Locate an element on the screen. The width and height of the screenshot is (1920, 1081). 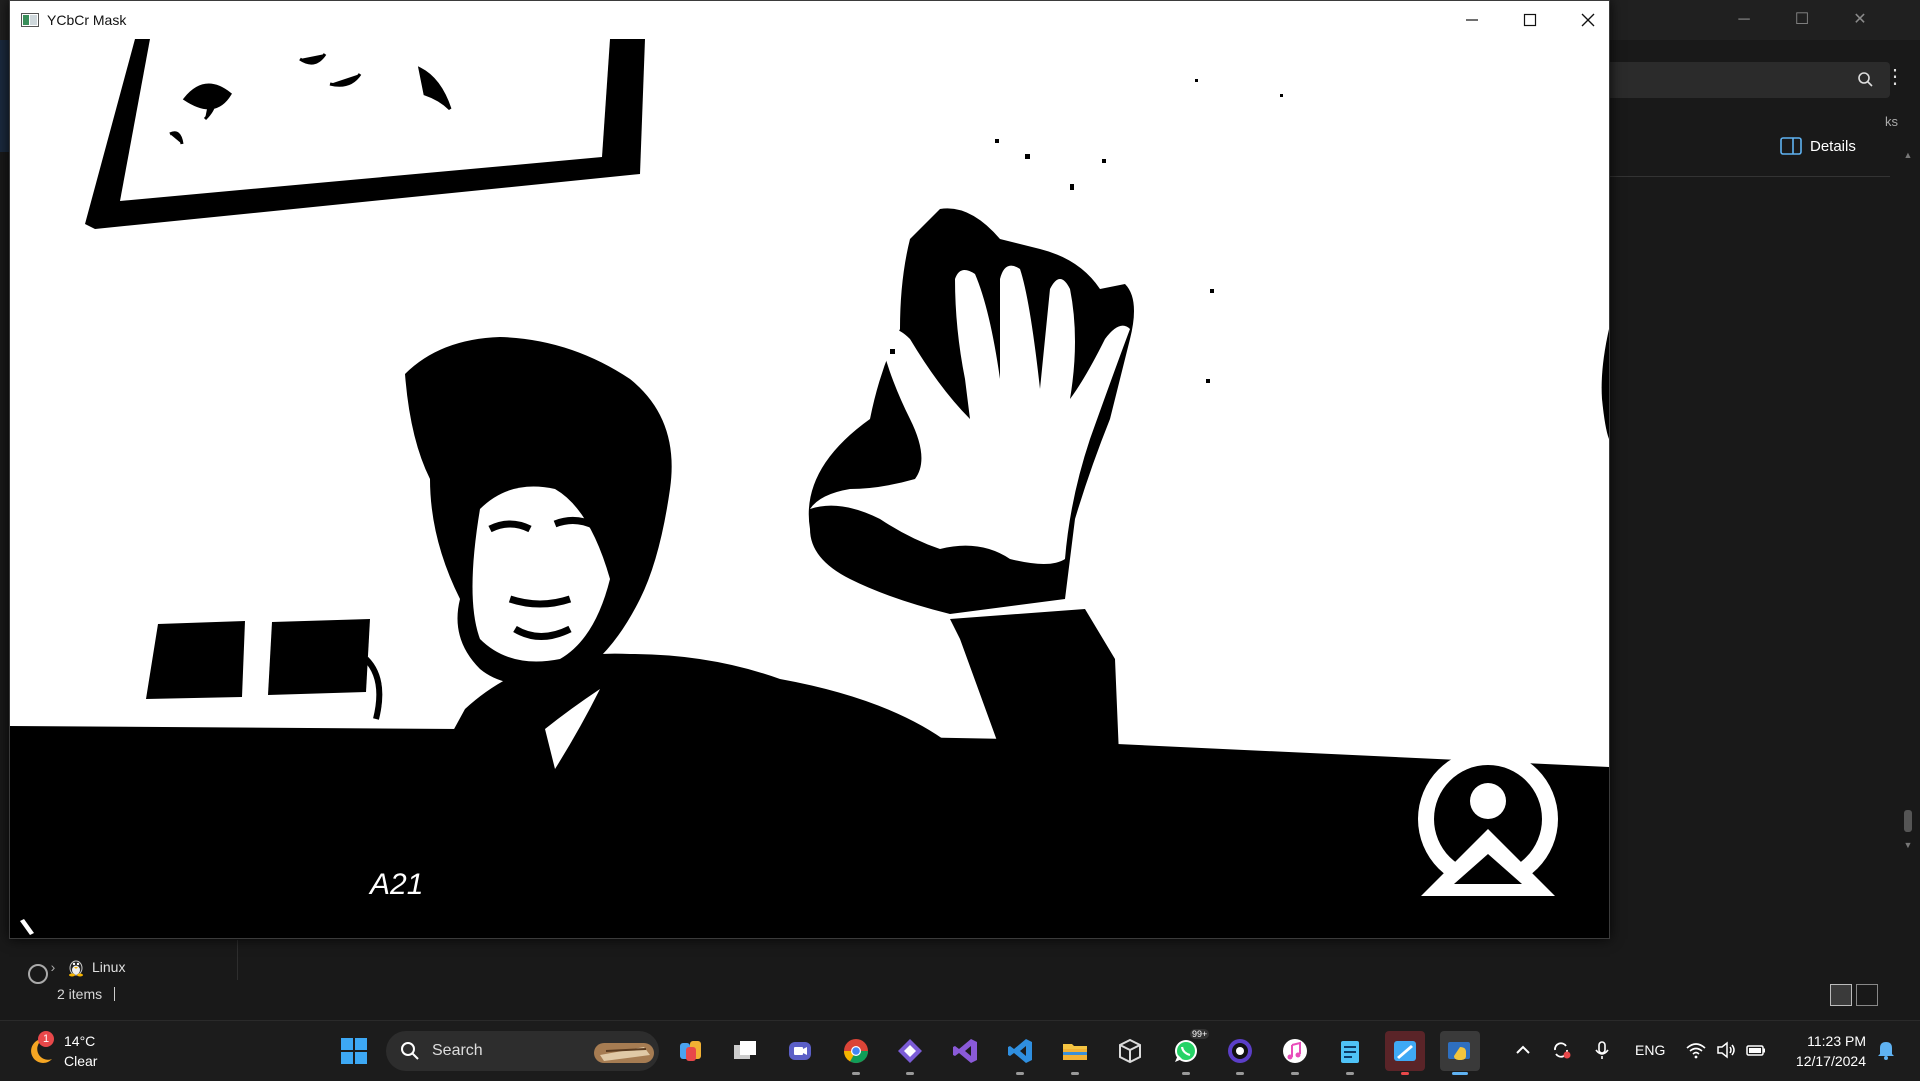
minimize-button is located at coordinates (1472, 20).